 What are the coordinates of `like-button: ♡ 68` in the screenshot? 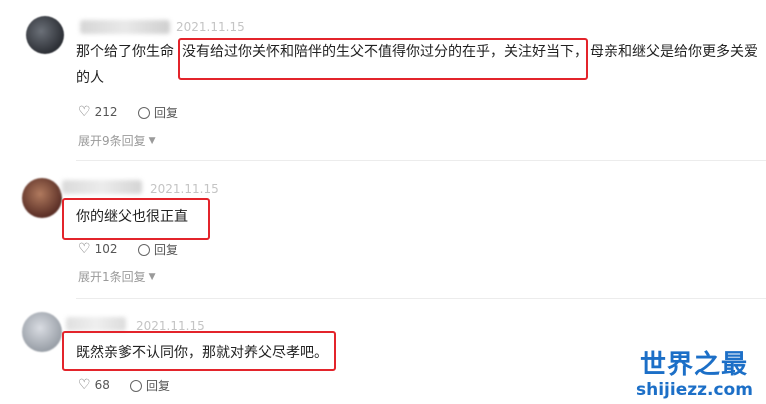 It's located at (94, 385).